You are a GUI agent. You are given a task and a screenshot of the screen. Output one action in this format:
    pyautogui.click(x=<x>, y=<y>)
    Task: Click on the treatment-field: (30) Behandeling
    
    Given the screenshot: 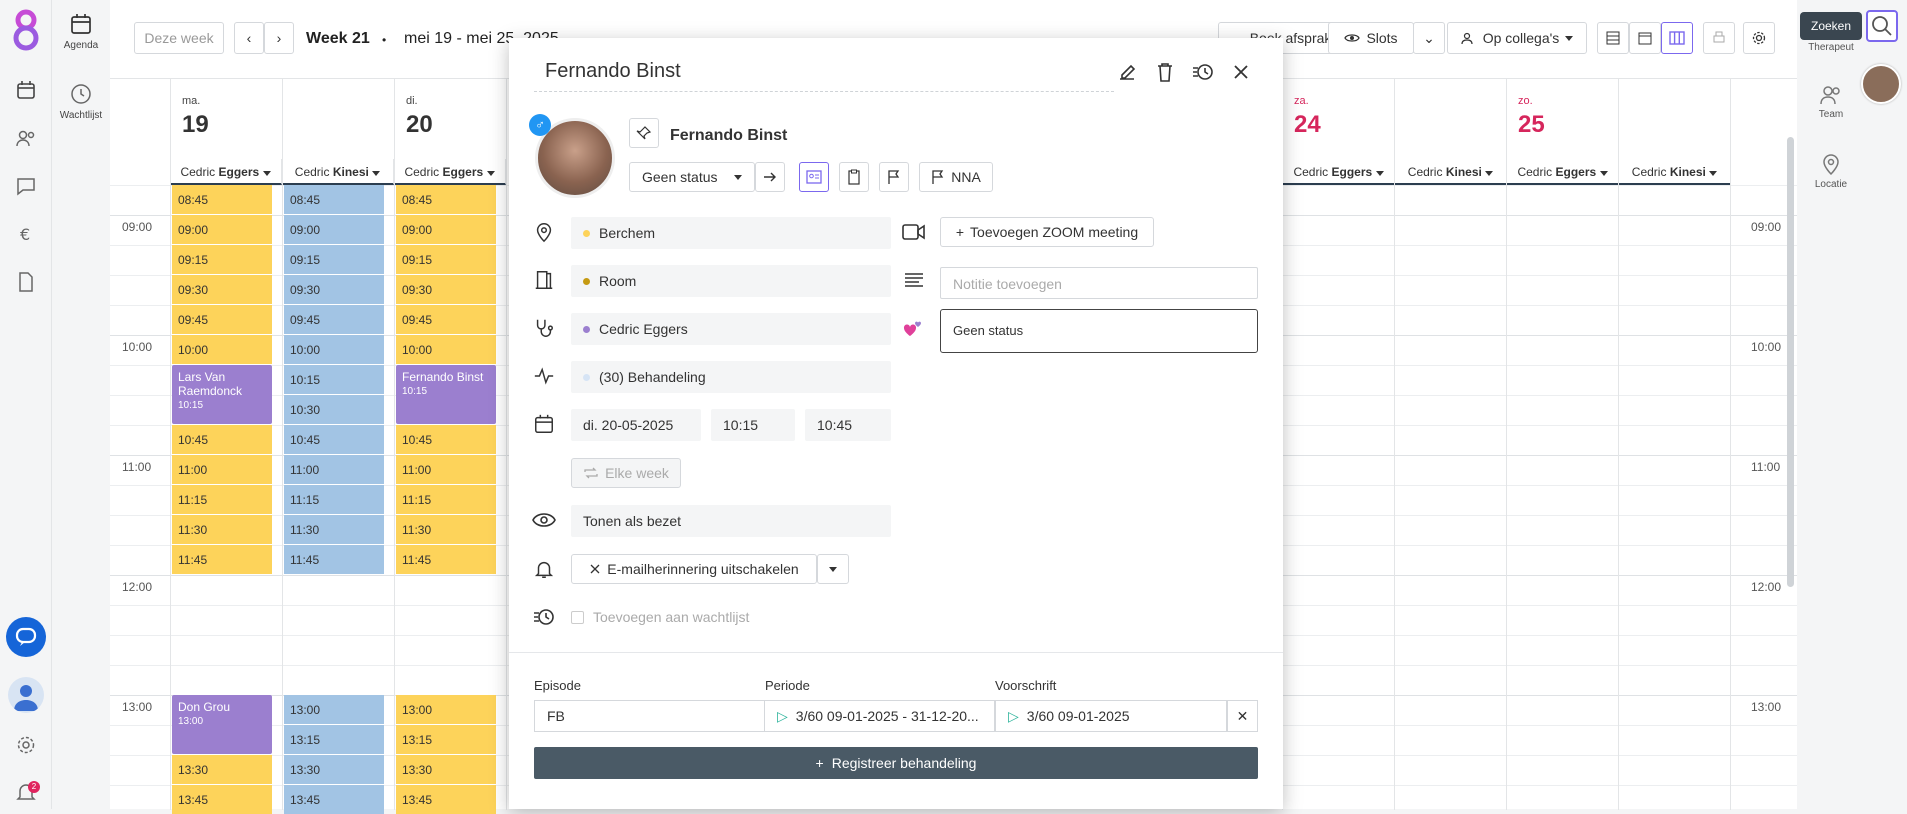 What is the action you would take?
    pyautogui.click(x=731, y=377)
    